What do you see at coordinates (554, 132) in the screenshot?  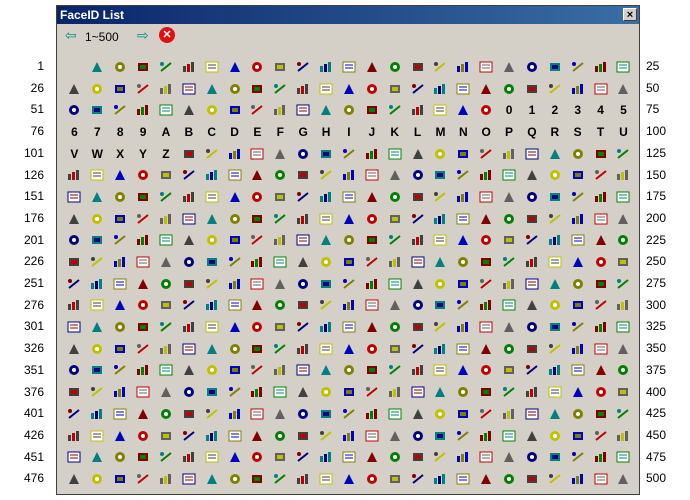 I see `faceid-cell: R` at bounding box center [554, 132].